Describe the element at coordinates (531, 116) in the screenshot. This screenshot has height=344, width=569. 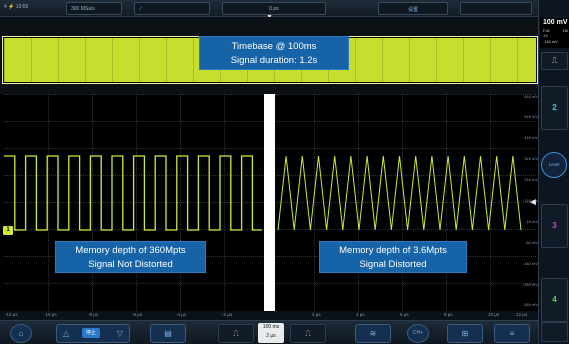
I see `y-tick: 516 mV` at that location.